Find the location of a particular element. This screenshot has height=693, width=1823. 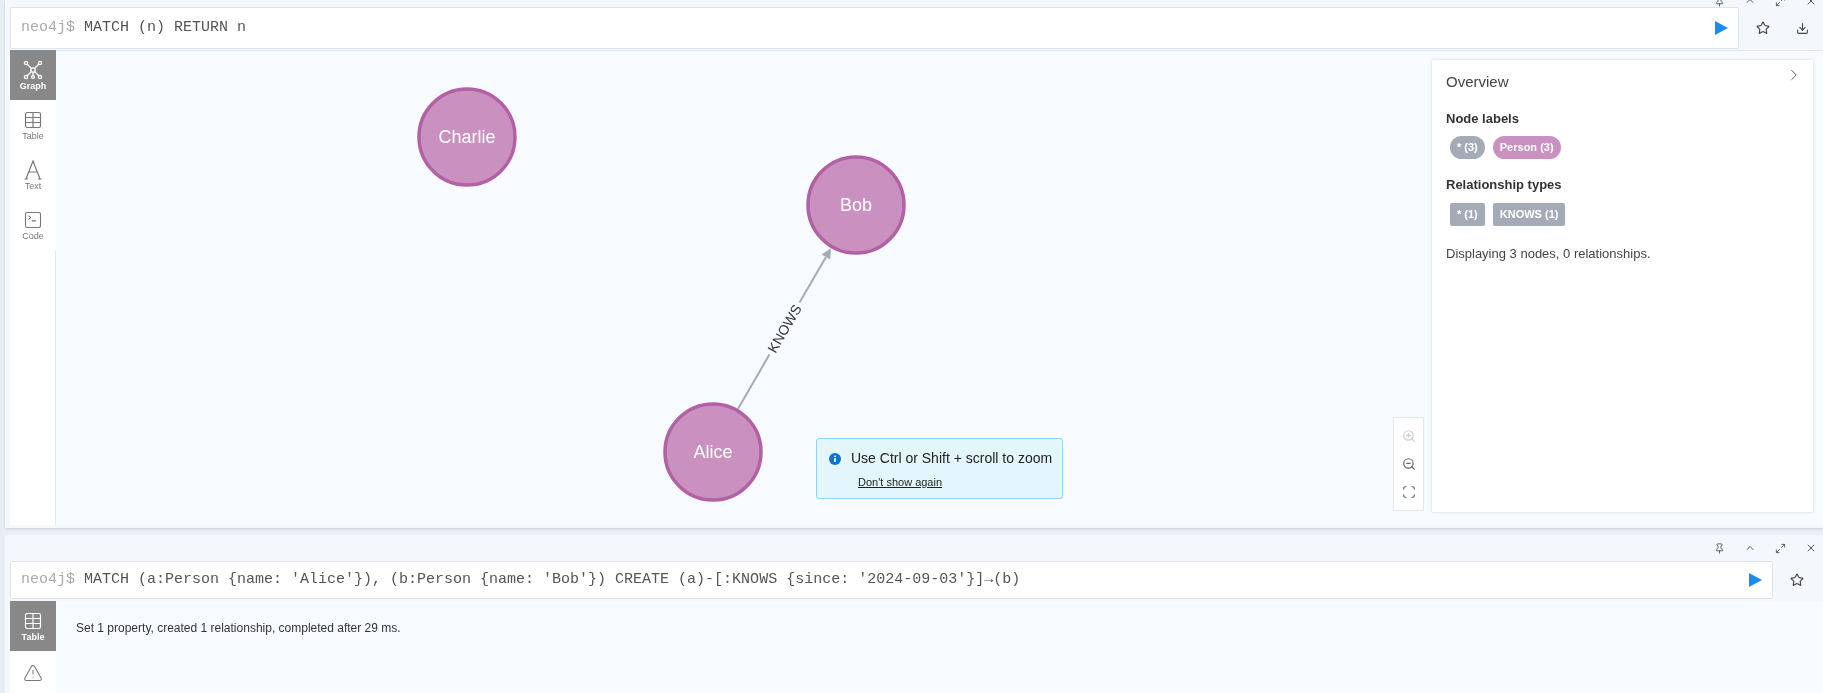

graph-node: Bob is located at coordinates (856, 205).